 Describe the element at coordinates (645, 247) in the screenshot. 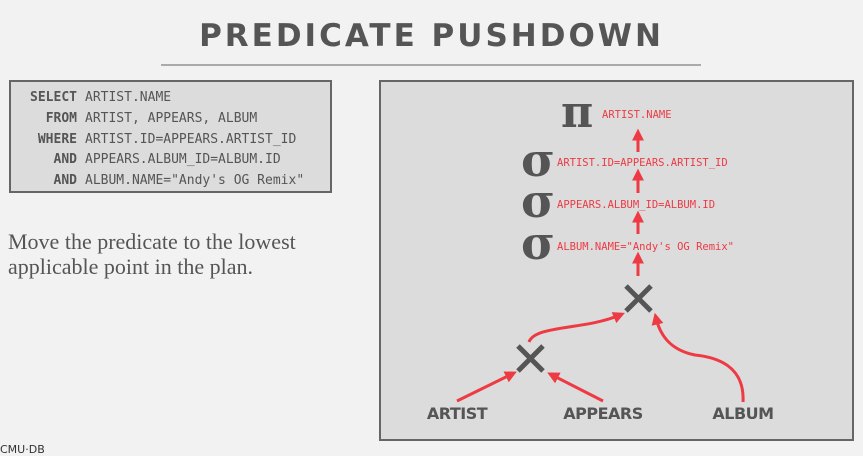

I see `selection-label: ALBUM.NAME="Andy's OG Remix"` at that location.